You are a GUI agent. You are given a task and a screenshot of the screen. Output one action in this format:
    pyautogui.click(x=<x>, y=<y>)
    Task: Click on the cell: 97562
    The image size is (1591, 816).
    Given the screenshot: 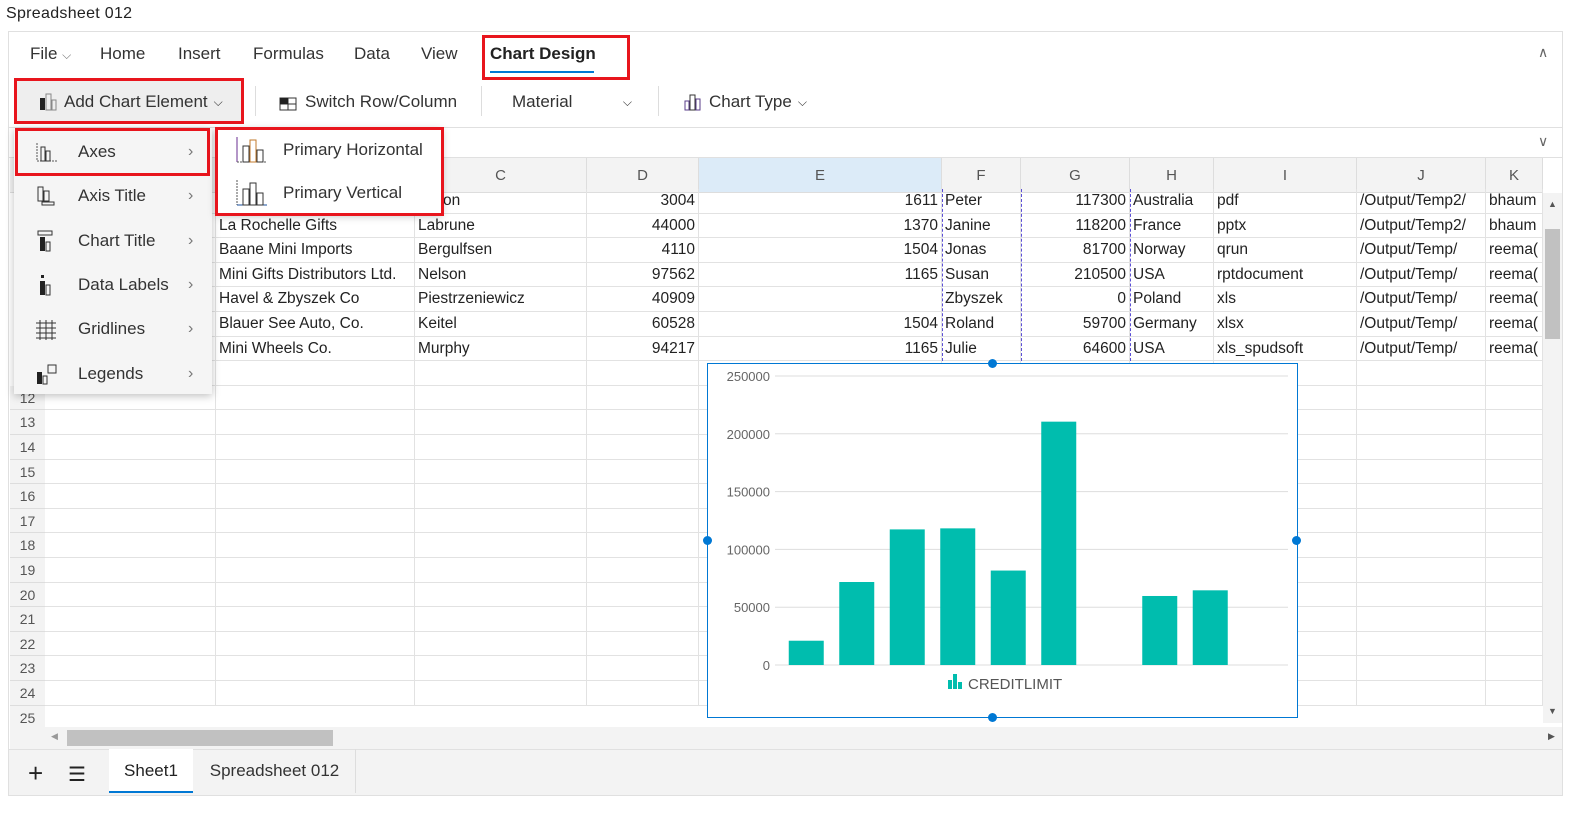 What is the action you would take?
    pyautogui.click(x=643, y=275)
    